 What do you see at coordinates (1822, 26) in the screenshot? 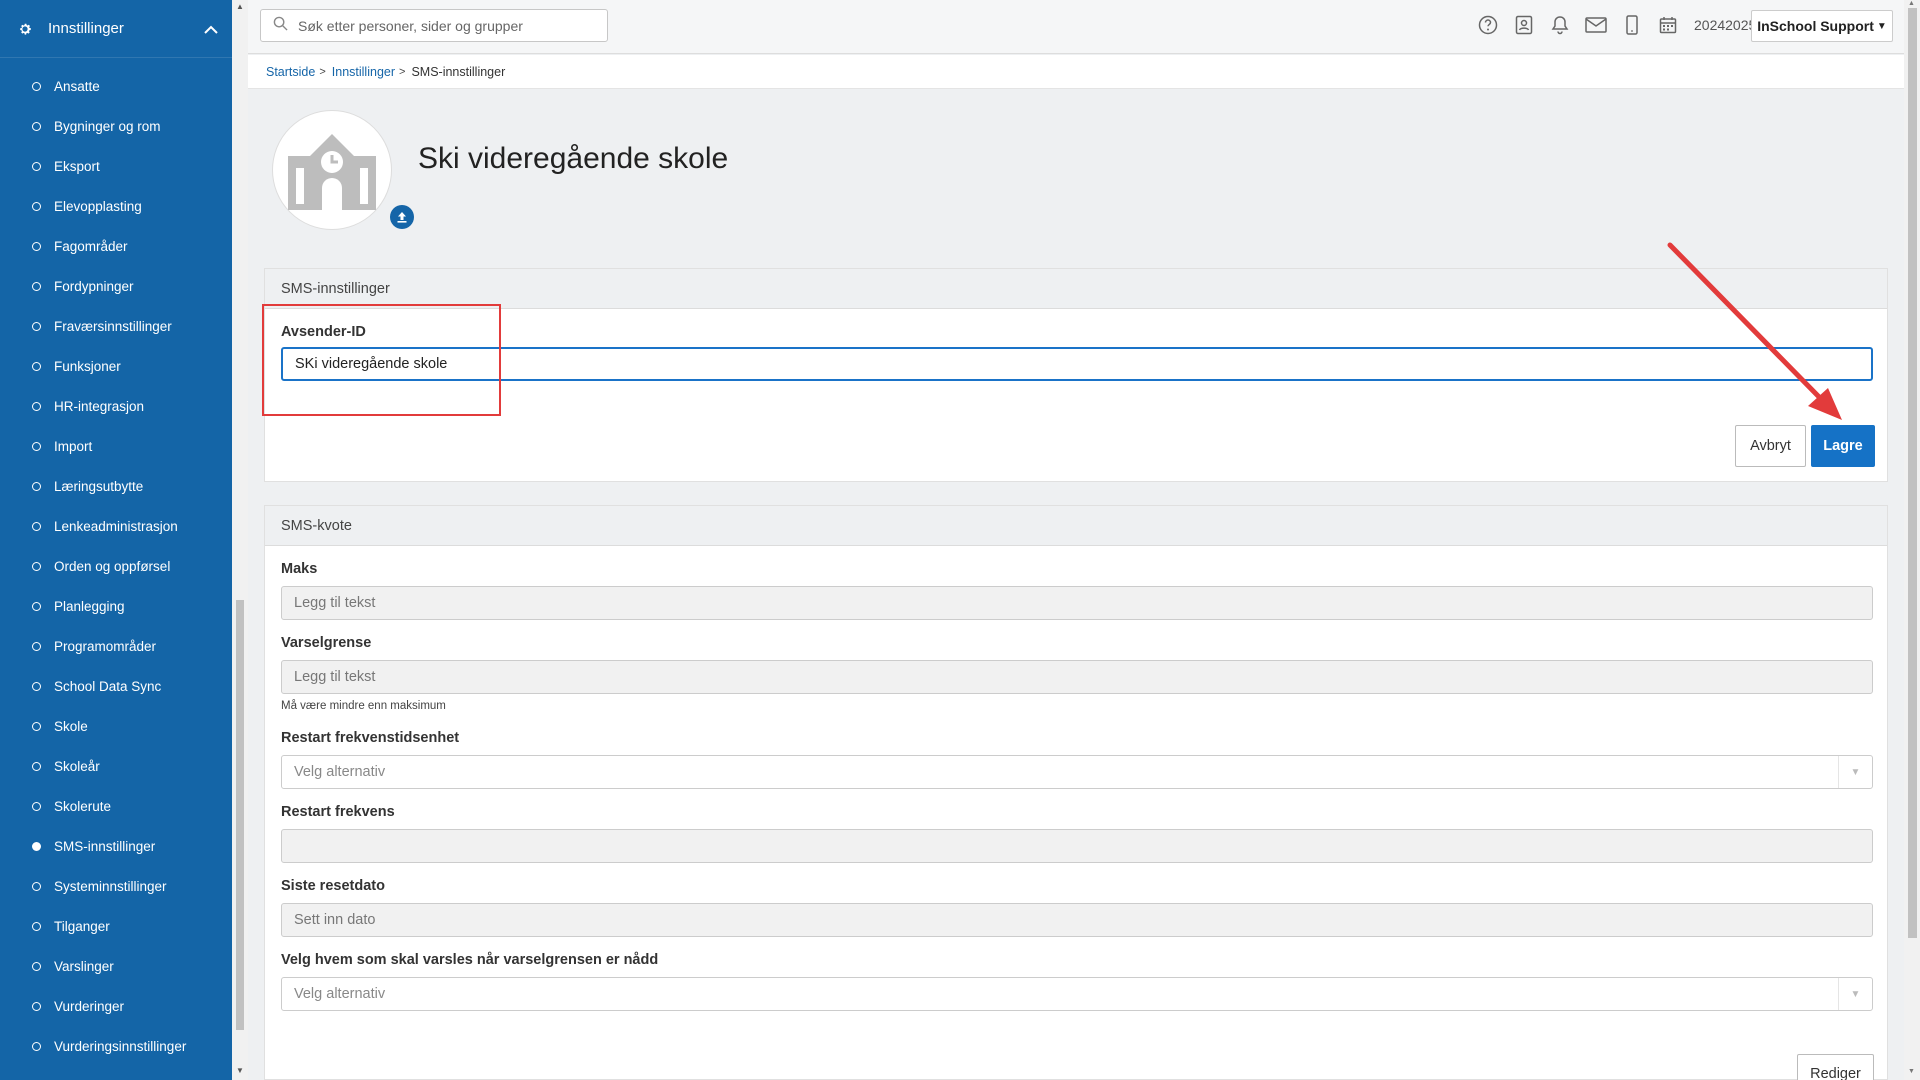
I see `user-menu-button: InSchool Support ▼` at bounding box center [1822, 26].